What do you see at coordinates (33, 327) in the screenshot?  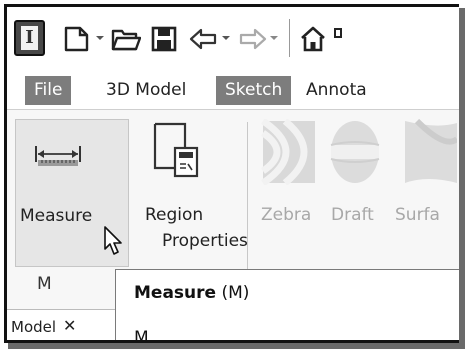 I see `tab-model: Model` at bounding box center [33, 327].